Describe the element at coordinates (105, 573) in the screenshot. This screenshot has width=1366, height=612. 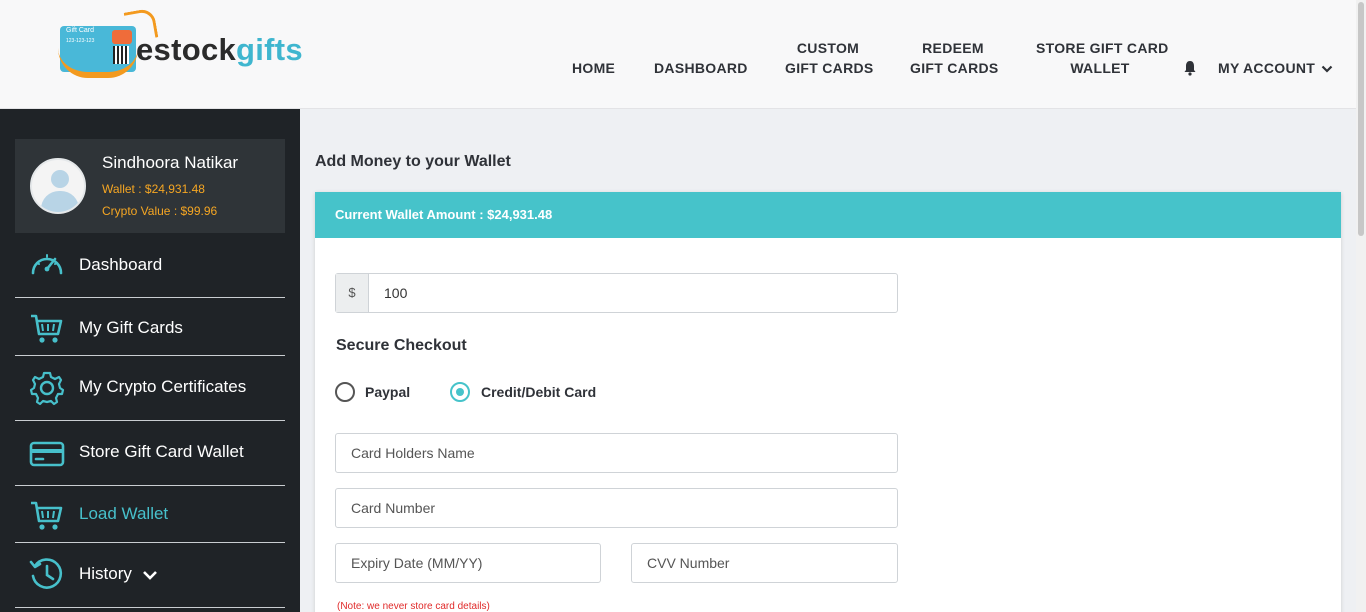
I see `sidebar-item-label: History` at that location.